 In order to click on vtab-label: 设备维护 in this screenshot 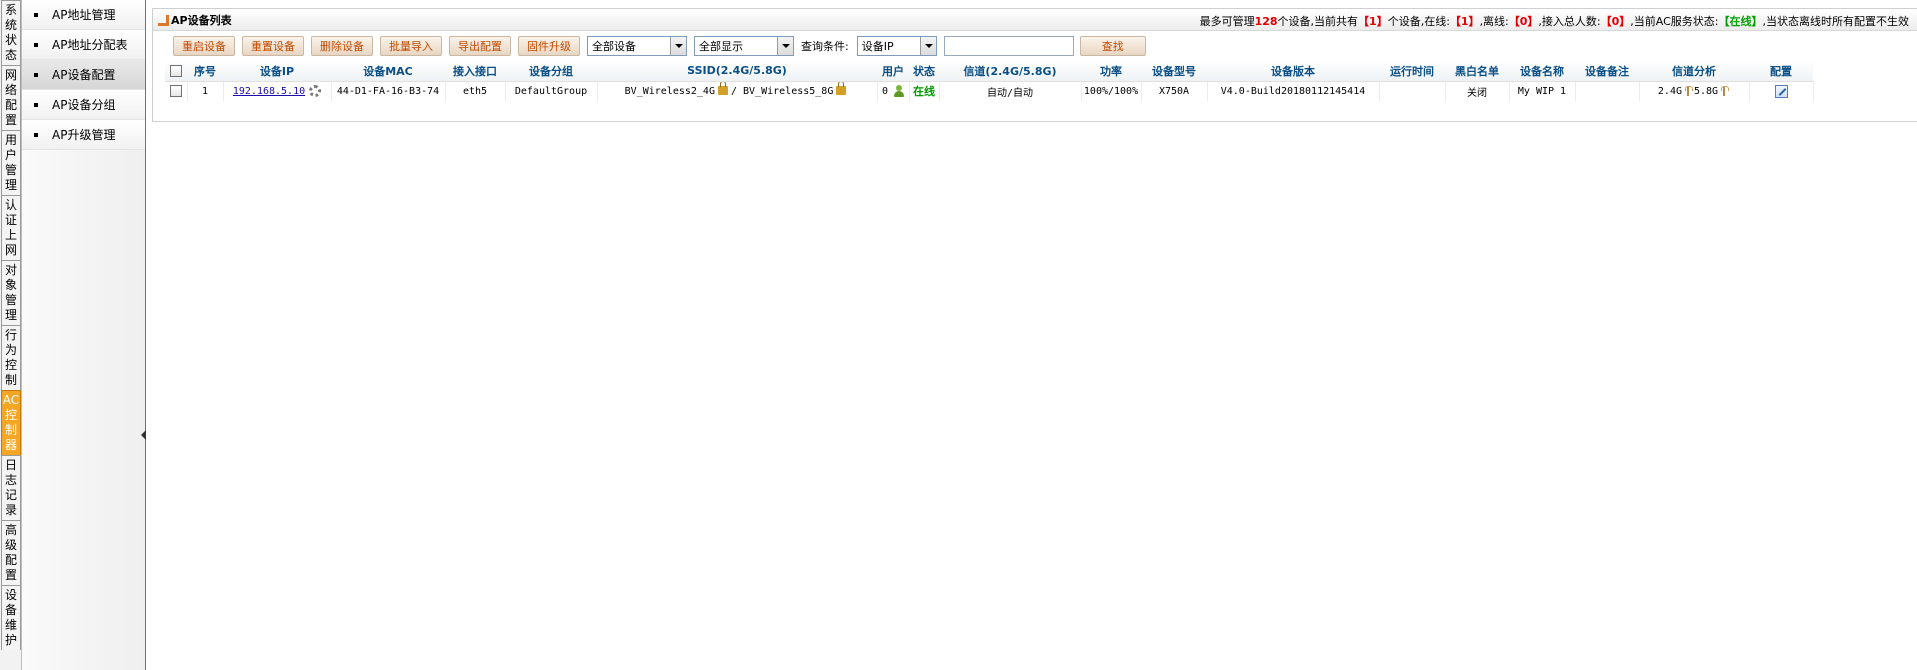, I will do `click(10, 617)`.